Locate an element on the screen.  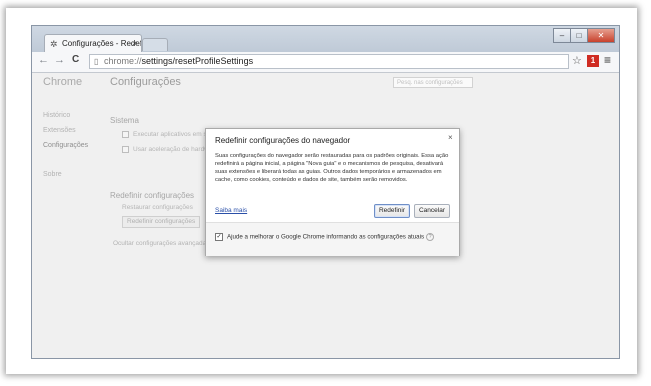
reload-icon: C is located at coordinates (75, 59).